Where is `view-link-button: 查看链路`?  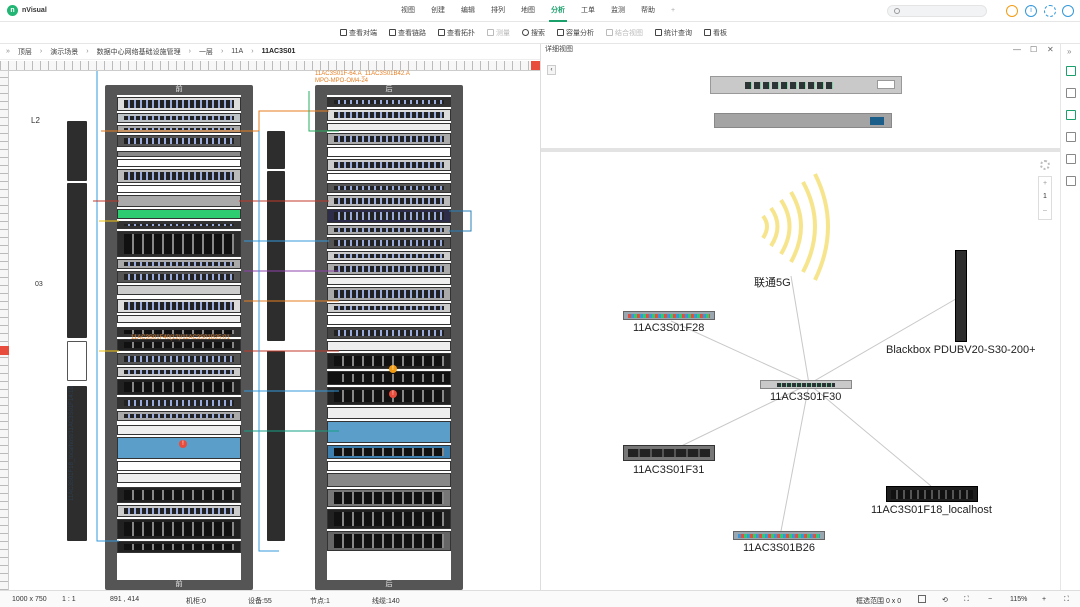 view-link-button: 查看链路 is located at coordinates (407, 33).